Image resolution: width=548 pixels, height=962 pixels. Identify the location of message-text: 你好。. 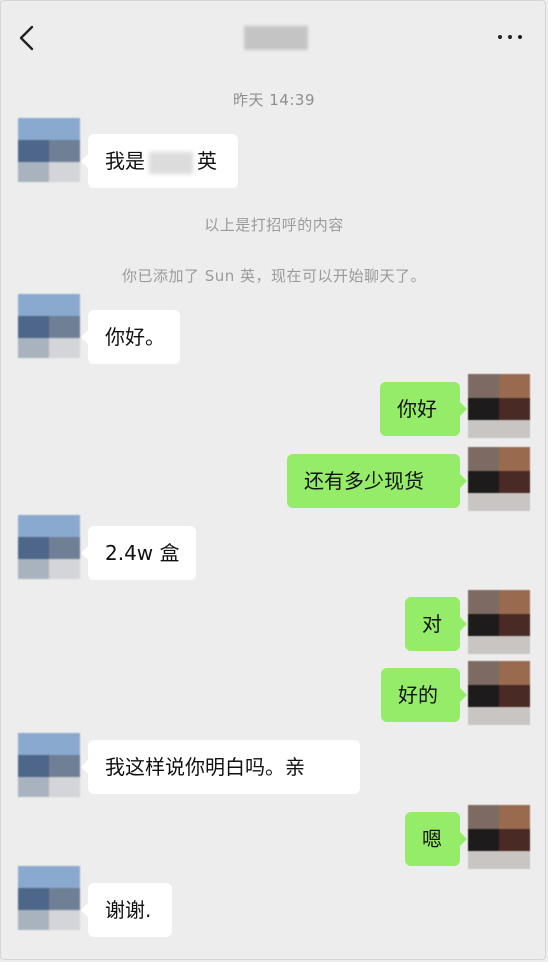
(135, 337).